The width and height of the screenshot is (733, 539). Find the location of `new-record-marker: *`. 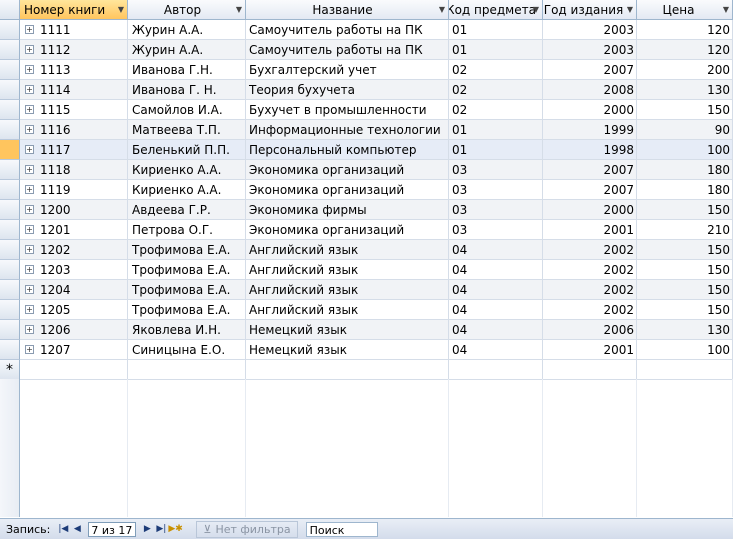

new-record-marker: * is located at coordinates (10, 370).